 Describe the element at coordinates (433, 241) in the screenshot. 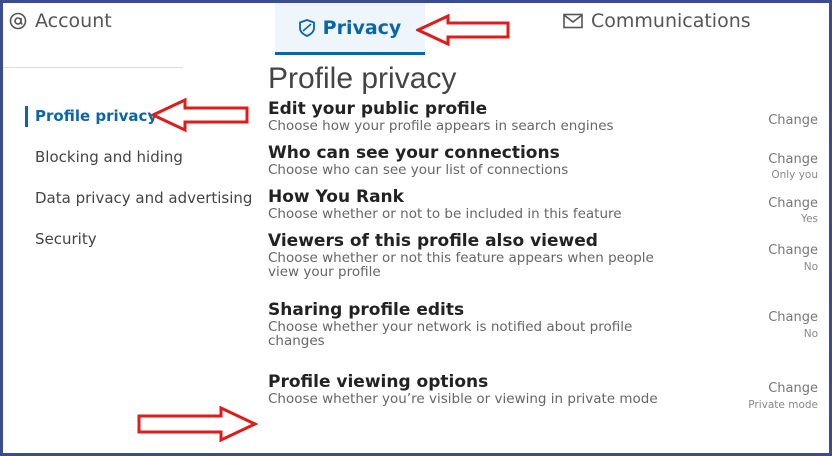

I see `setting-title: Viewers of this profile also viewed` at that location.